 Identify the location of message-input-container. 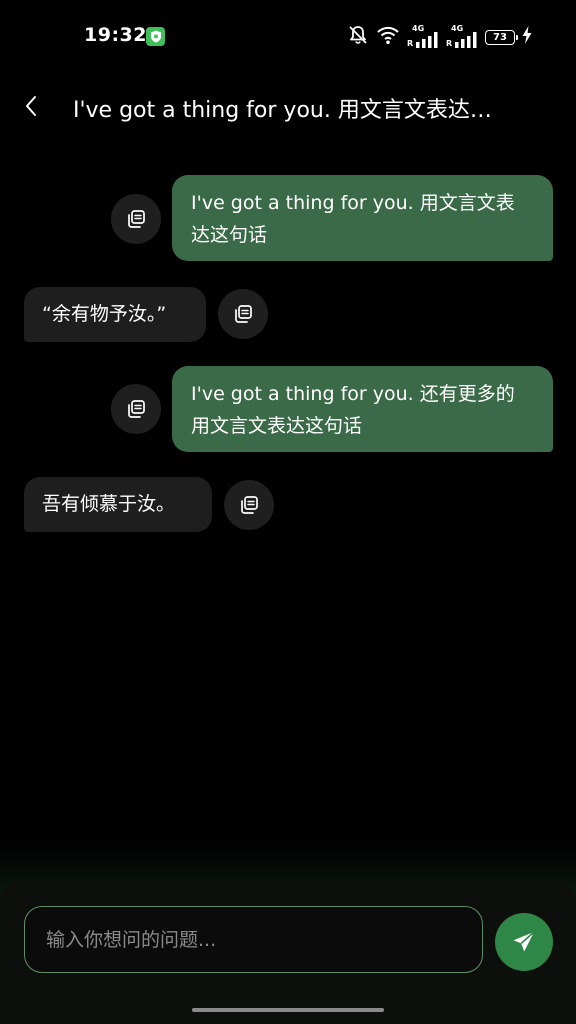
(253, 939).